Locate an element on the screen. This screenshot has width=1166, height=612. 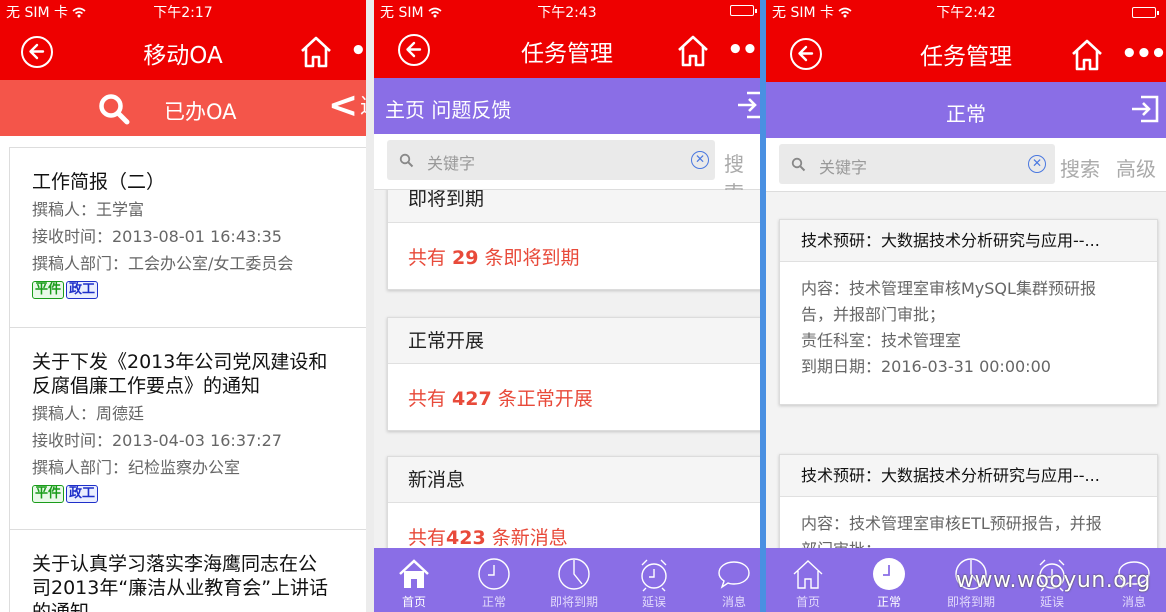
sub-title: 已办OA is located at coordinates (200, 112).